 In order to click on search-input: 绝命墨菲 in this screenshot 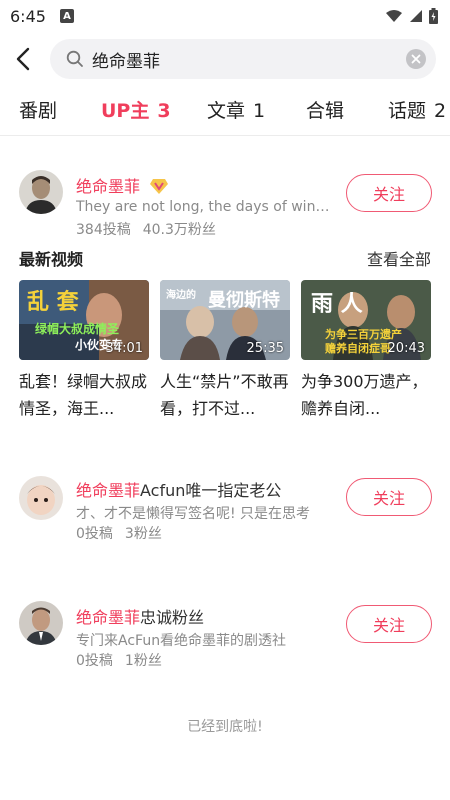, I will do `click(243, 59)`.